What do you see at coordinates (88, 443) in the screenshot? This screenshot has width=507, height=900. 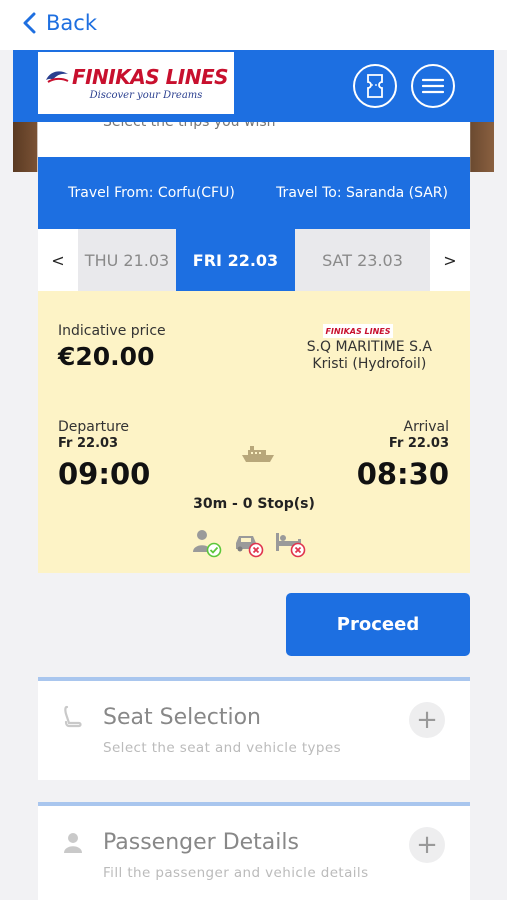 I see `departure-date: Fr 22.03` at bounding box center [88, 443].